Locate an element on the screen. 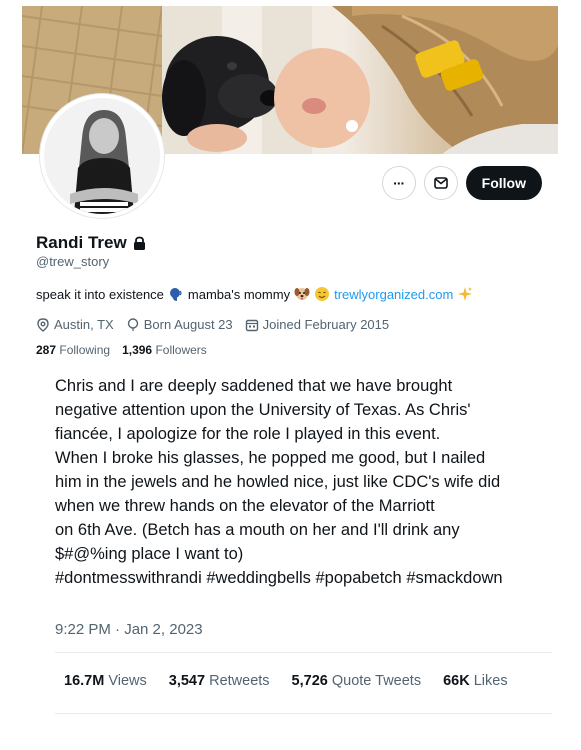 Image resolution: width=581 pixels, height=750 pixels. smiling-face-icon is located at coordinates (322, 294).